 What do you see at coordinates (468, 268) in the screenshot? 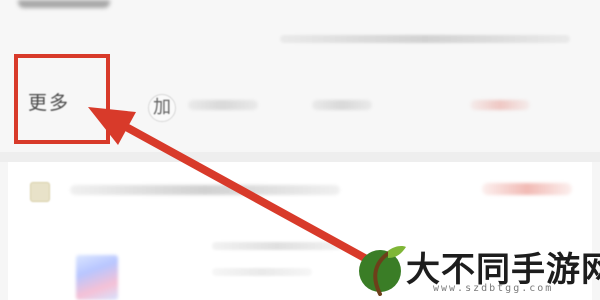
I see `watermark: 大不同手游网 www.szdbtgg.com` at bounding box center [468, 268].